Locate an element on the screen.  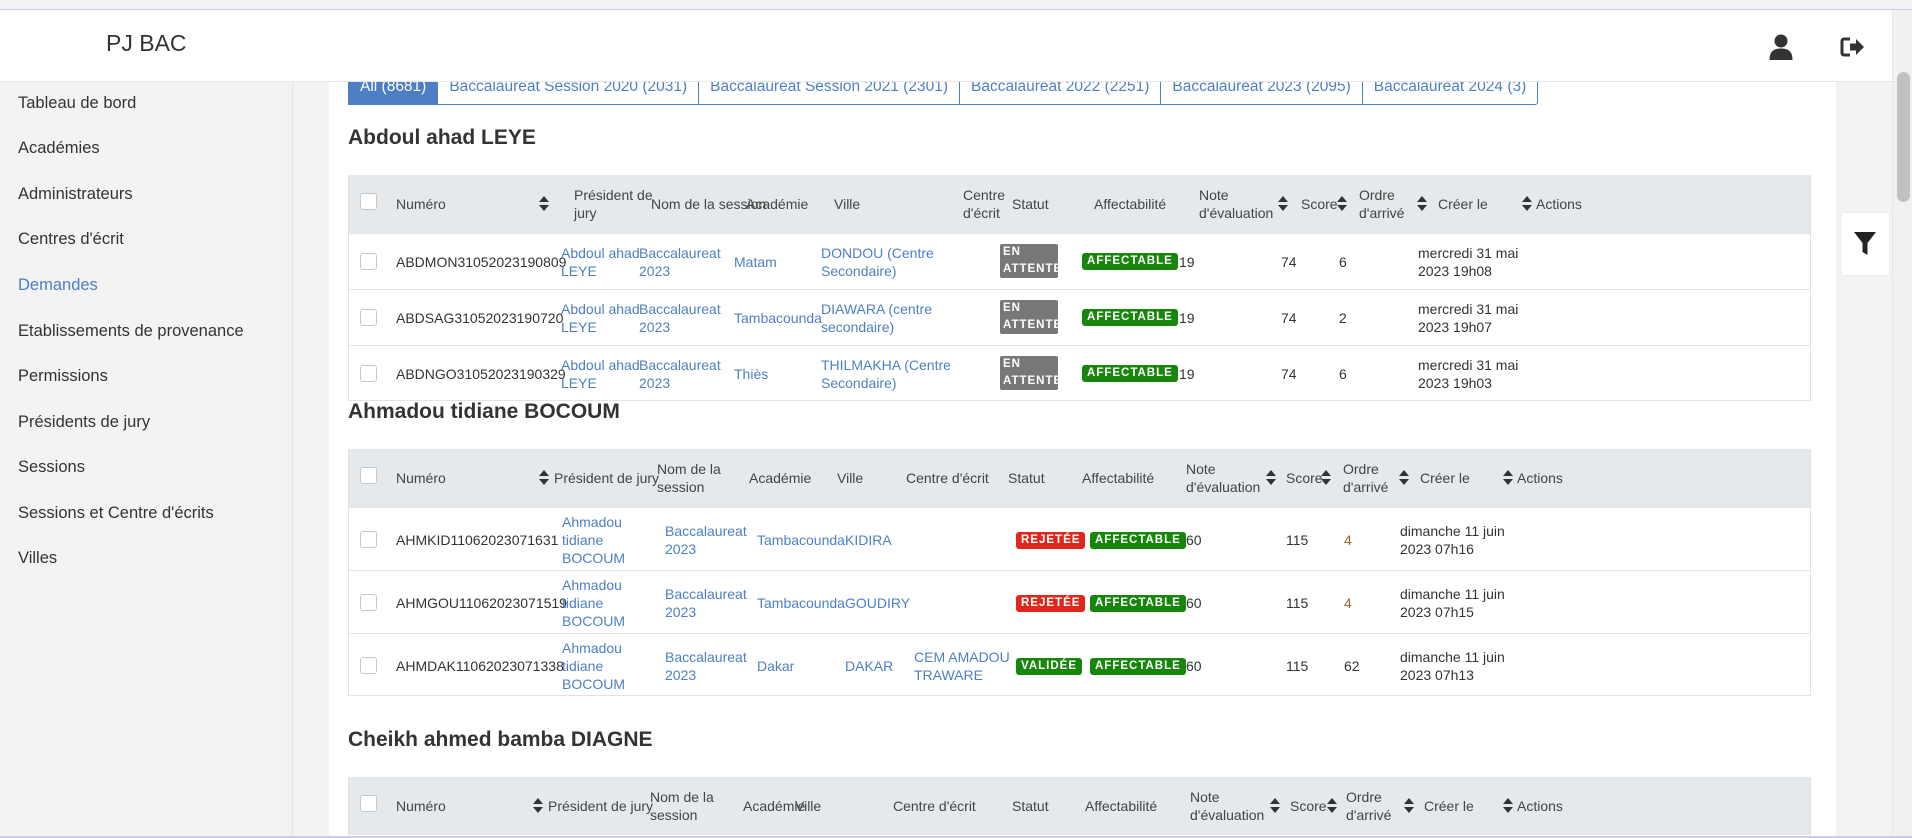
sidebar-item-sessions-centres: Sessions et Centre d'écrits is located at coordinates (116, 513).